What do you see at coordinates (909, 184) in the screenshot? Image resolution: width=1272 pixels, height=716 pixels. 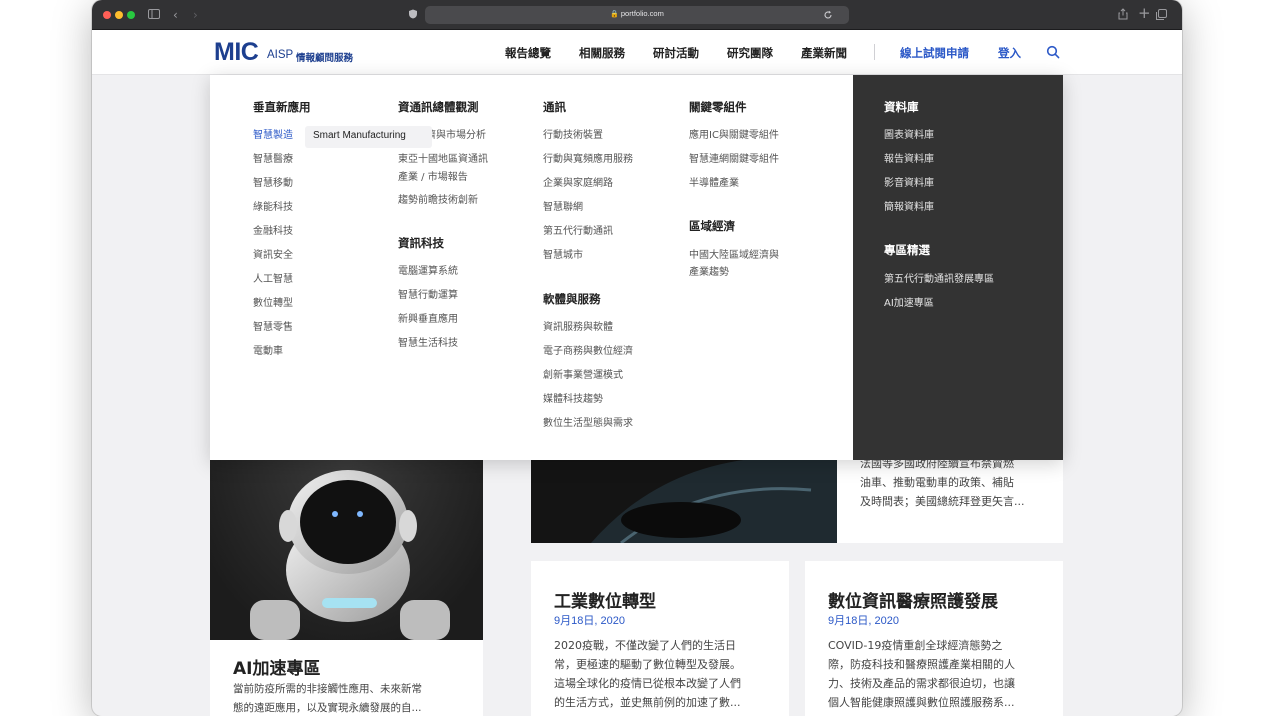 I see `menu-item-video-db: 影音資料庫` at bounding box center [909, 184].